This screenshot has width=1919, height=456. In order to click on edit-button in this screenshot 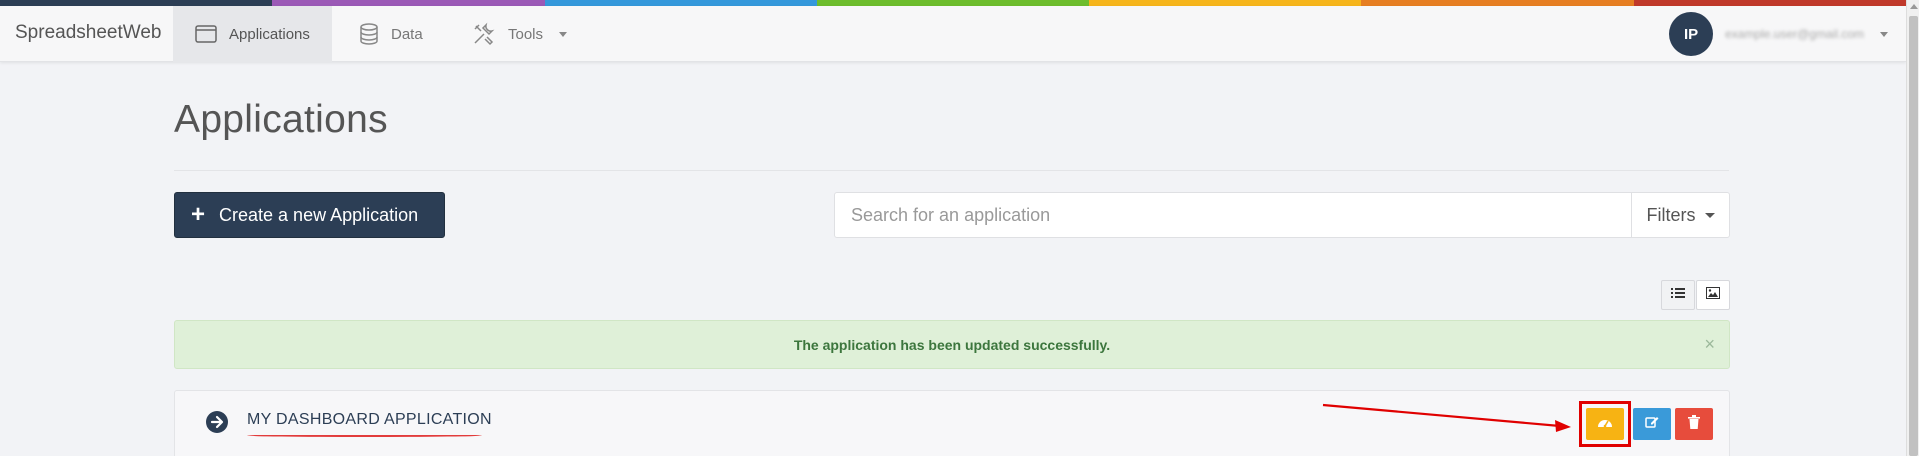, I will do `click(1652, 424)`.